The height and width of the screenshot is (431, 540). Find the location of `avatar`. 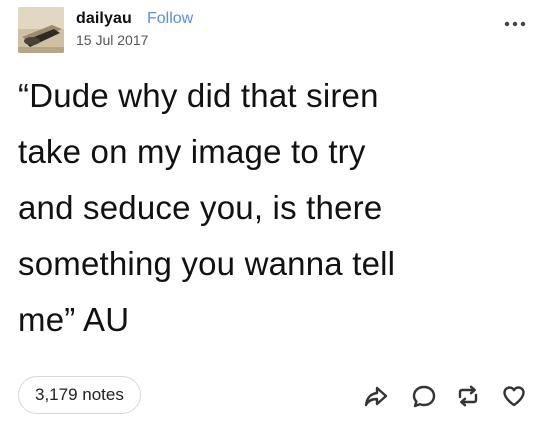

avatar is located at coordinates (41, 30).